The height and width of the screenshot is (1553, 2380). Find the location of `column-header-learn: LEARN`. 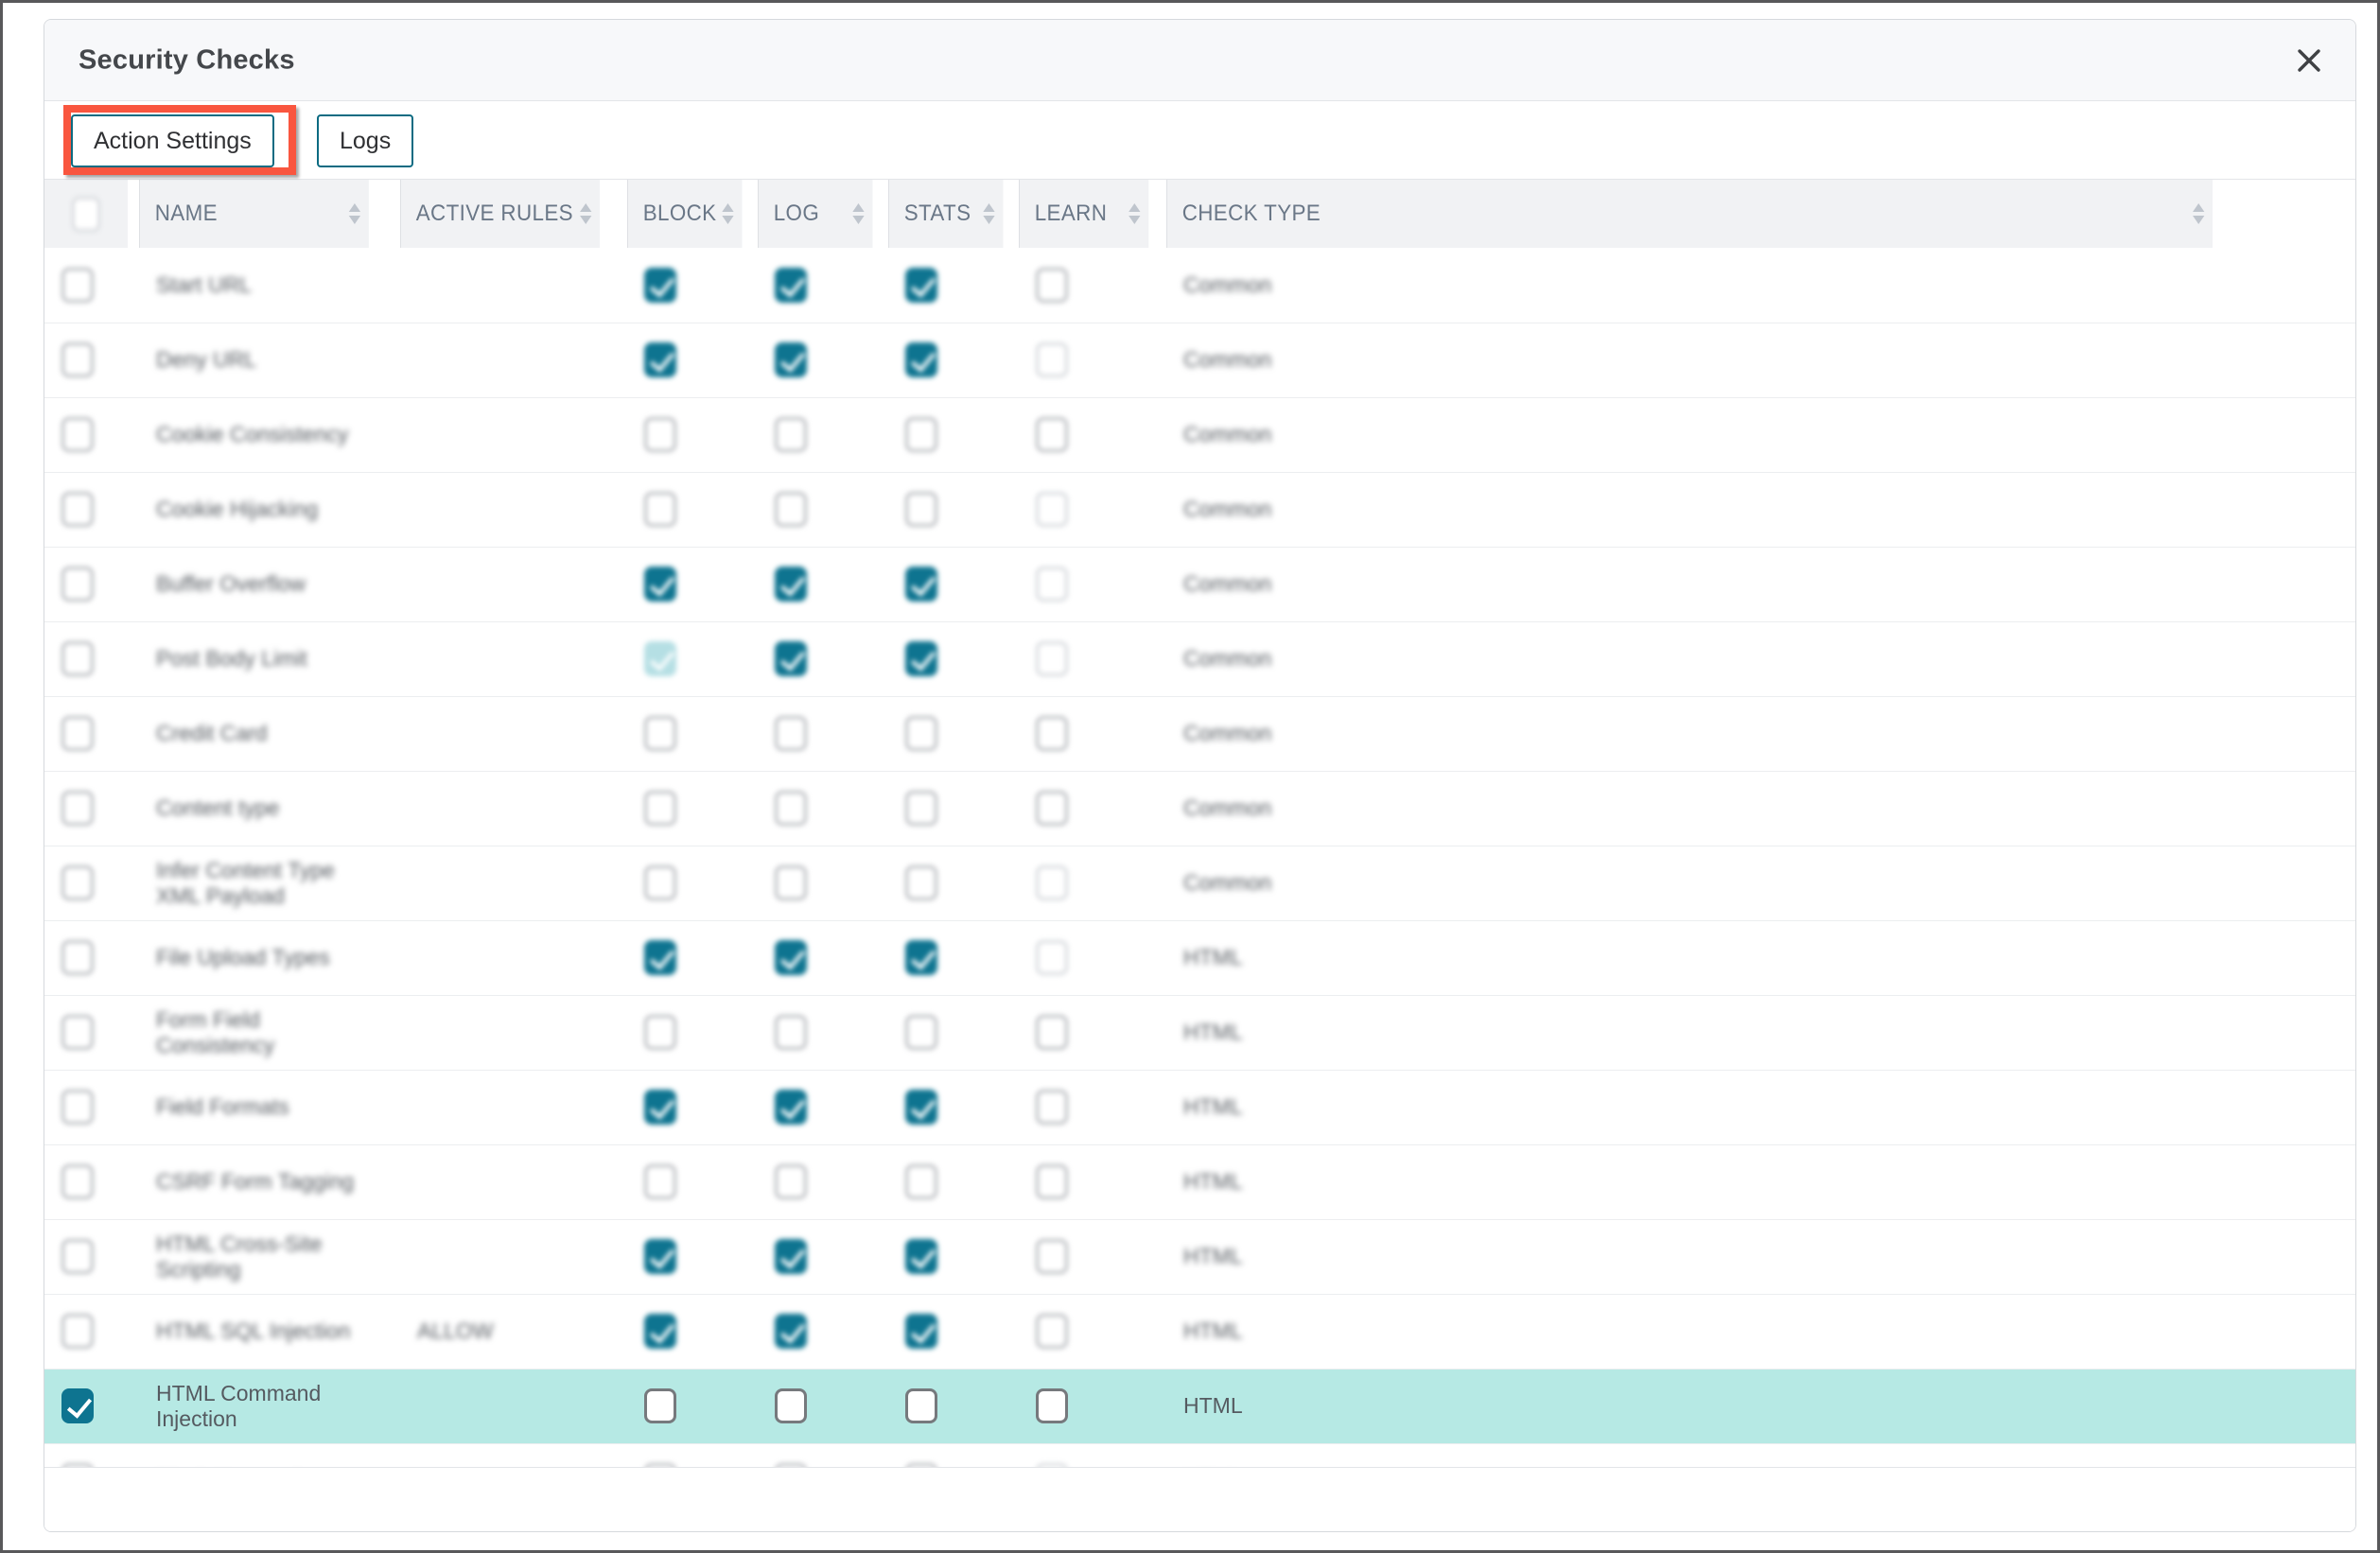

column-header-learn: LEARN is located at coordinates (1084, 214).